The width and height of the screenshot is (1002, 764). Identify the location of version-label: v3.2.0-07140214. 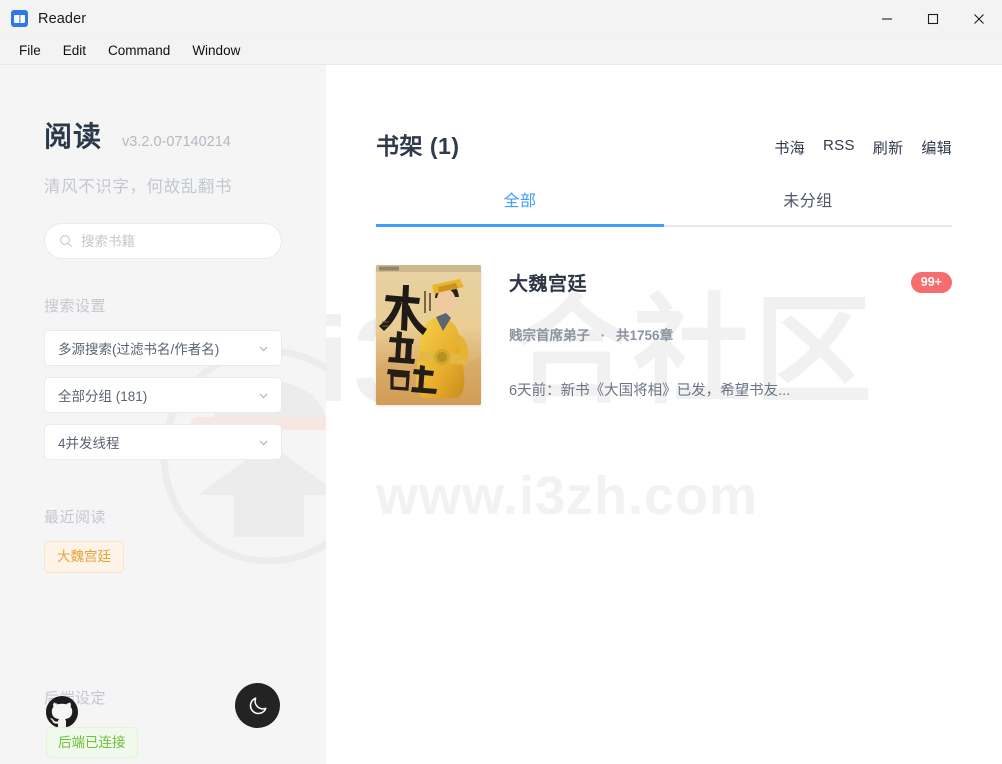
(176, 142).